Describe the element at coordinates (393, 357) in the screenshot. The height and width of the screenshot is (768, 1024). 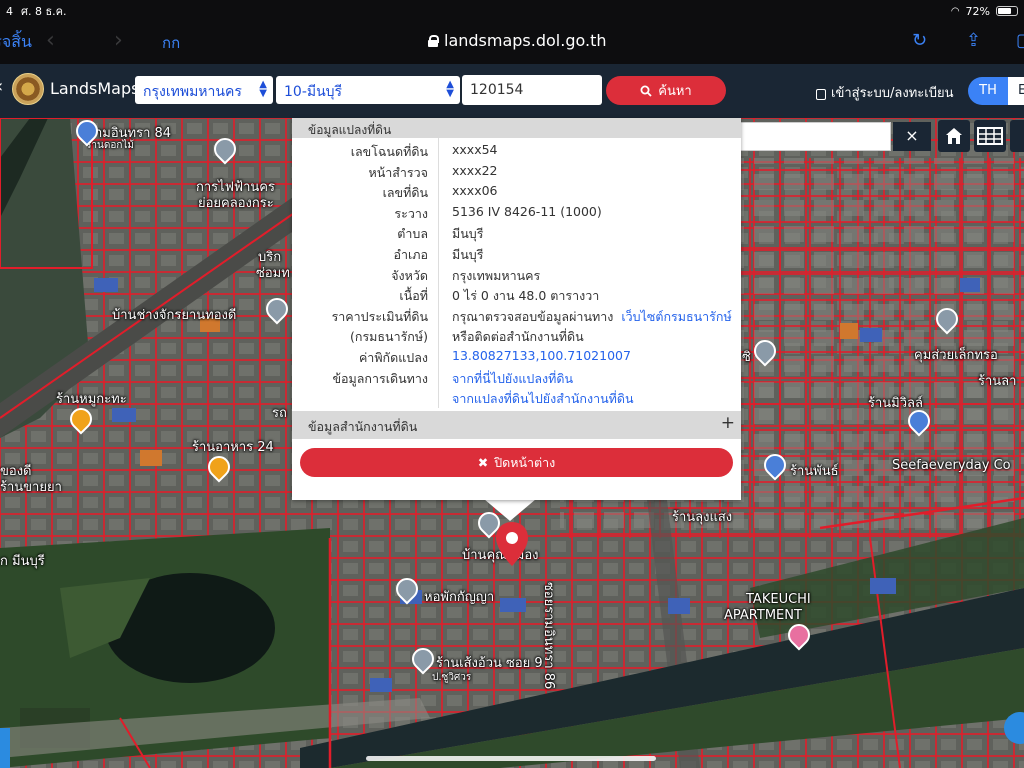
I see `info-key: ค่าพิกัดแปลง` at that location.